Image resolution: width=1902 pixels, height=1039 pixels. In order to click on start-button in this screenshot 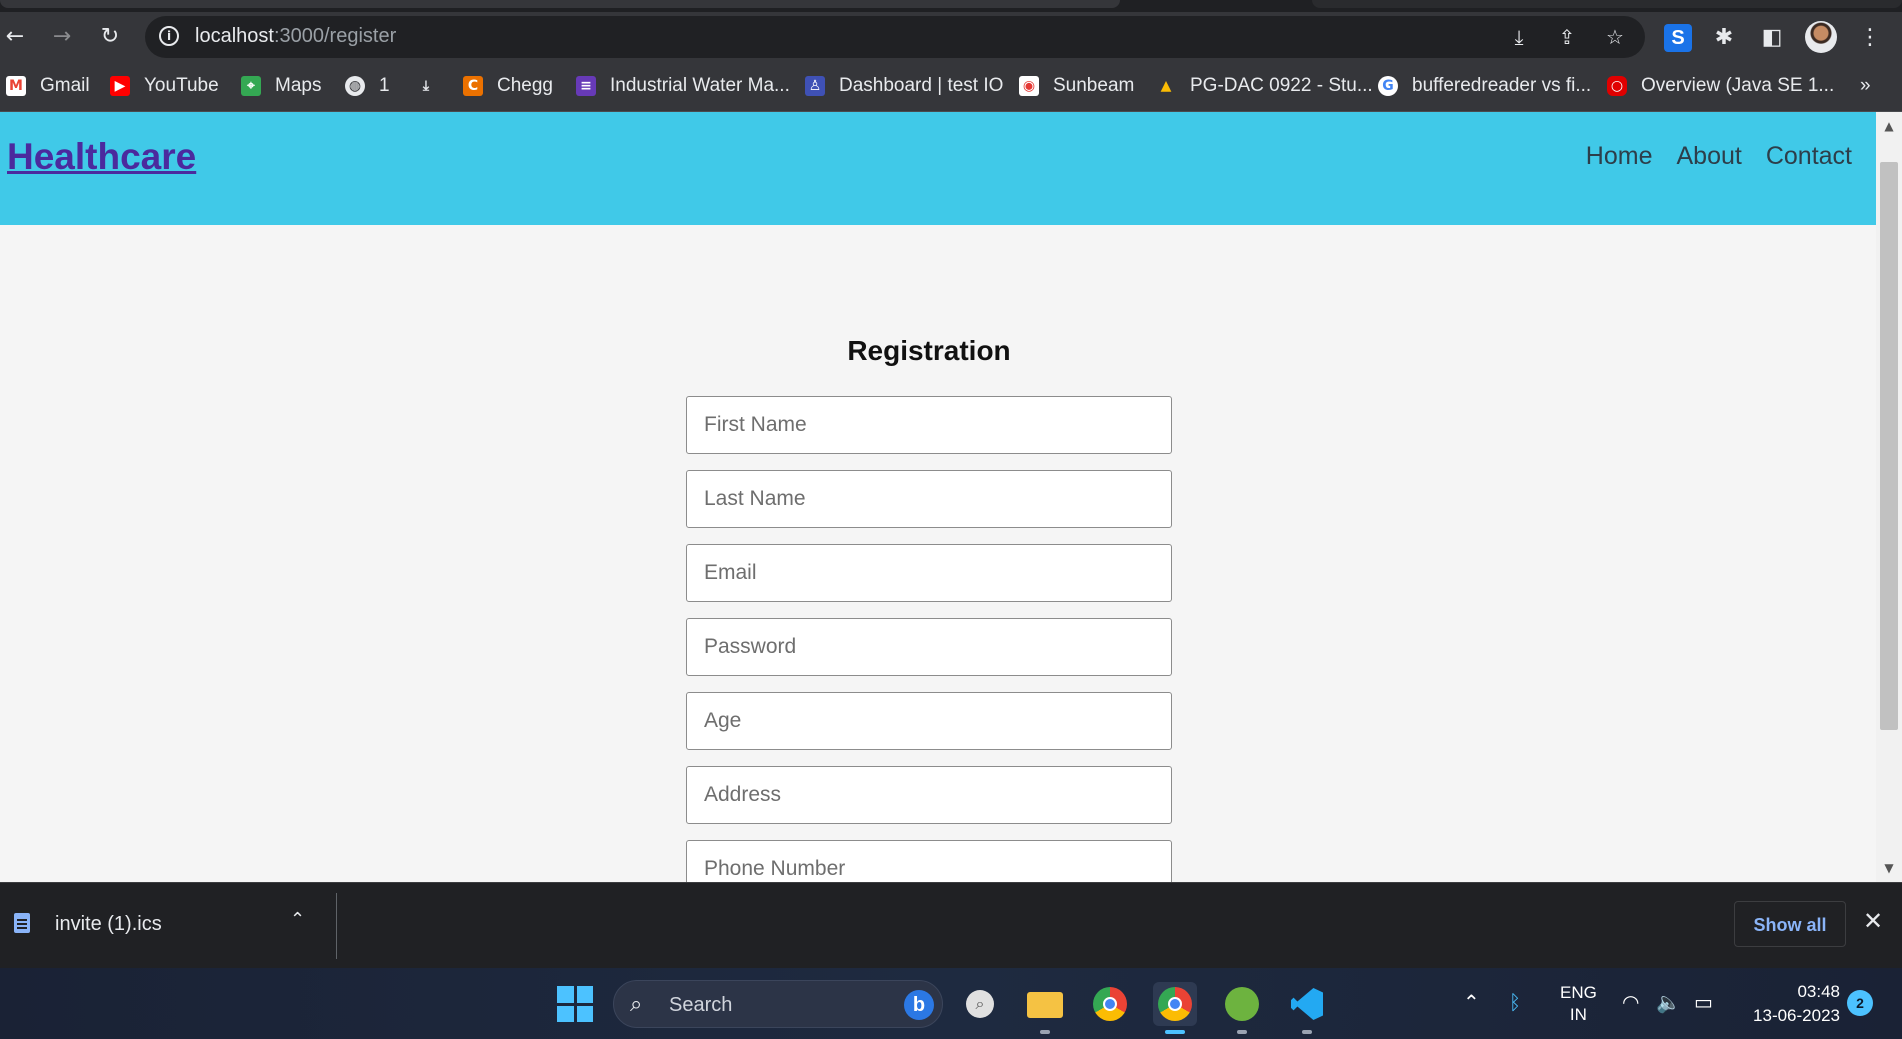, I will do `click(575, 1004)`.